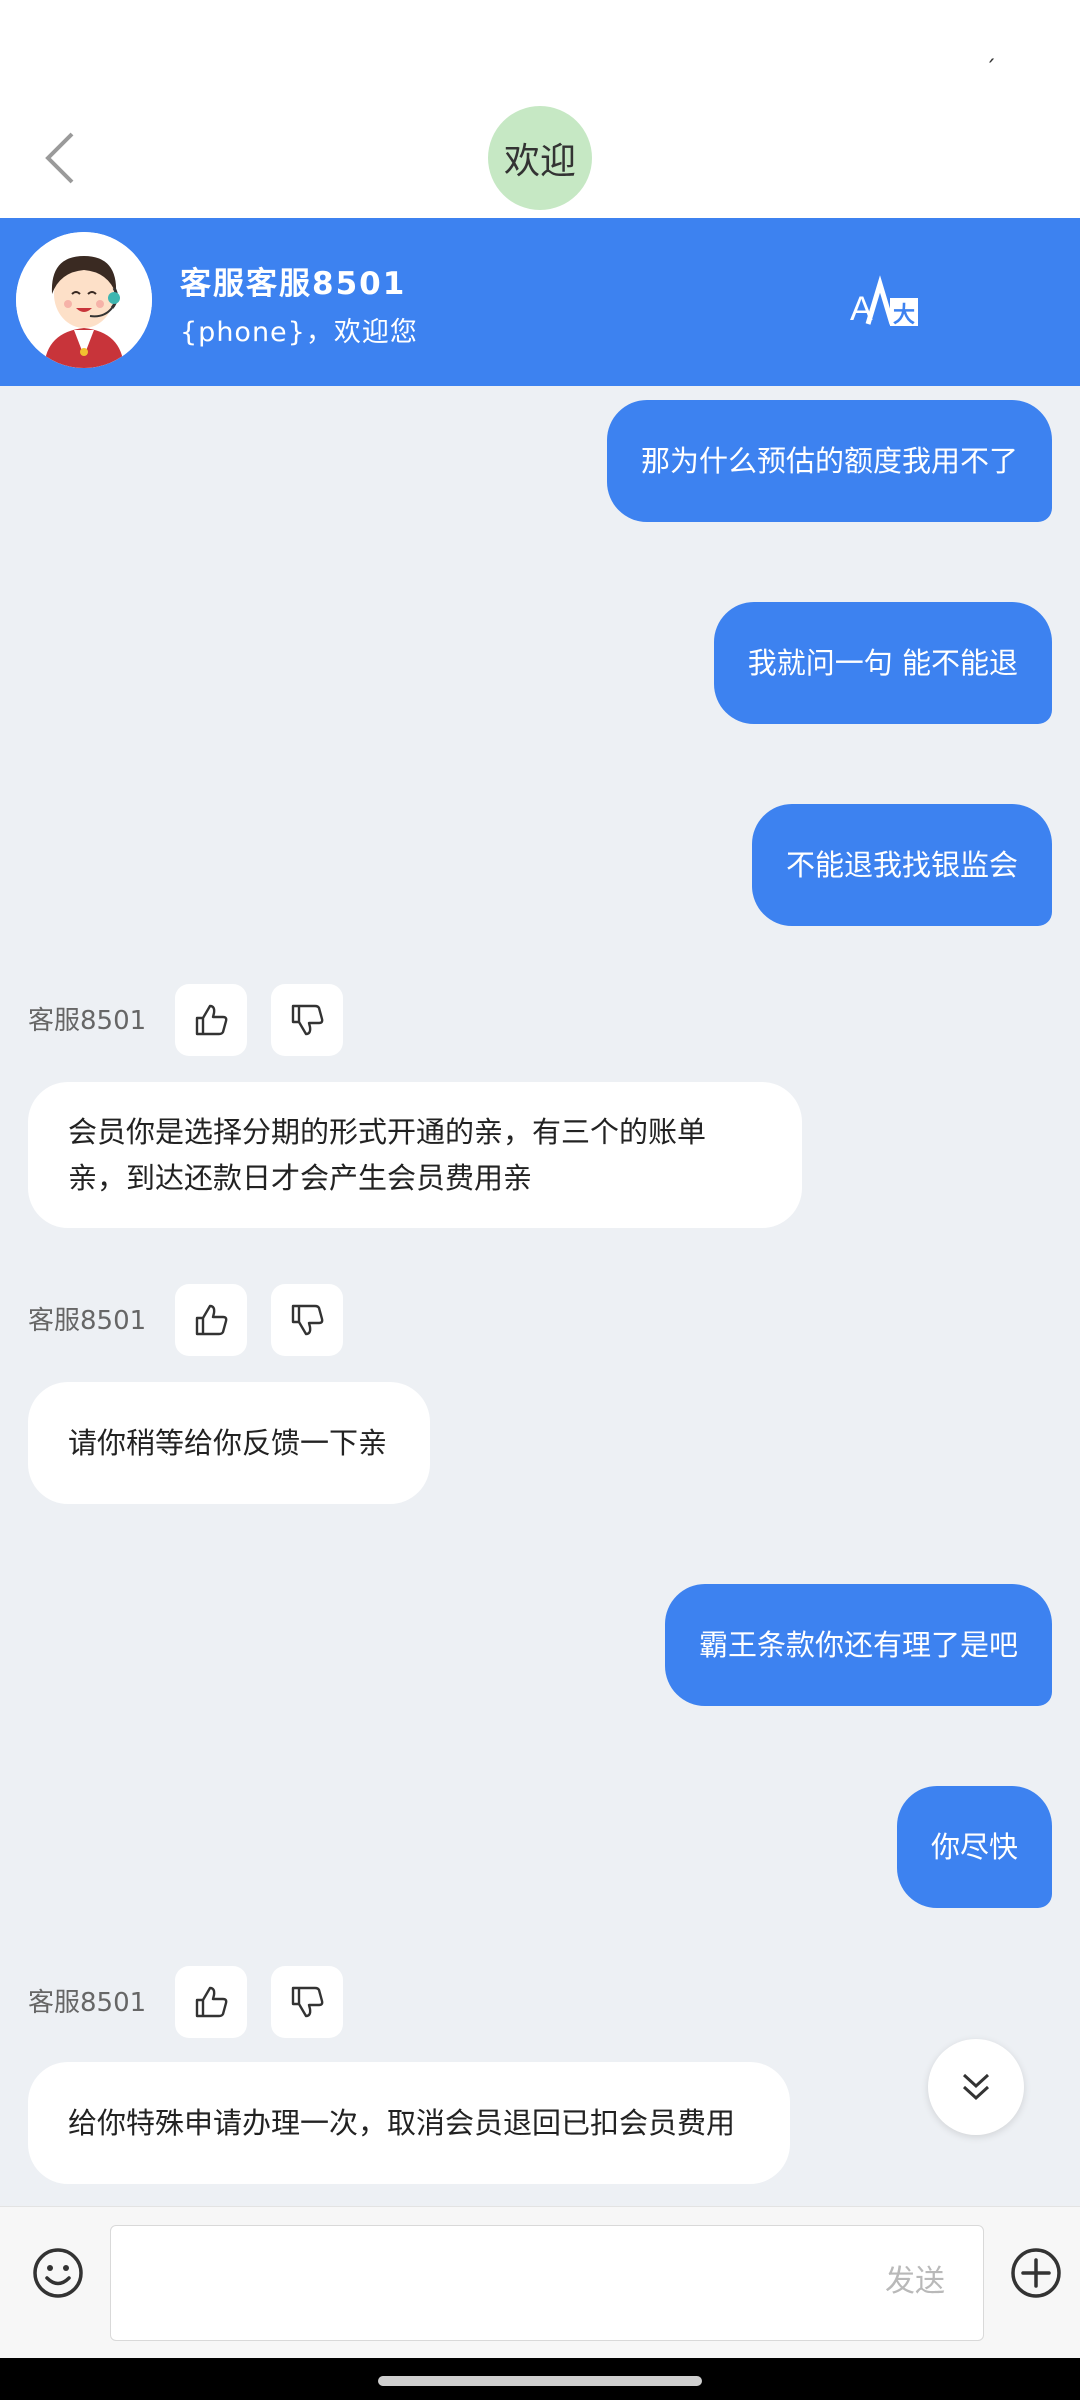 This screenshot has width=1080, height=2400. I want to click on message-text: 那为什么预估的额度我用不了, so click(829, 461).